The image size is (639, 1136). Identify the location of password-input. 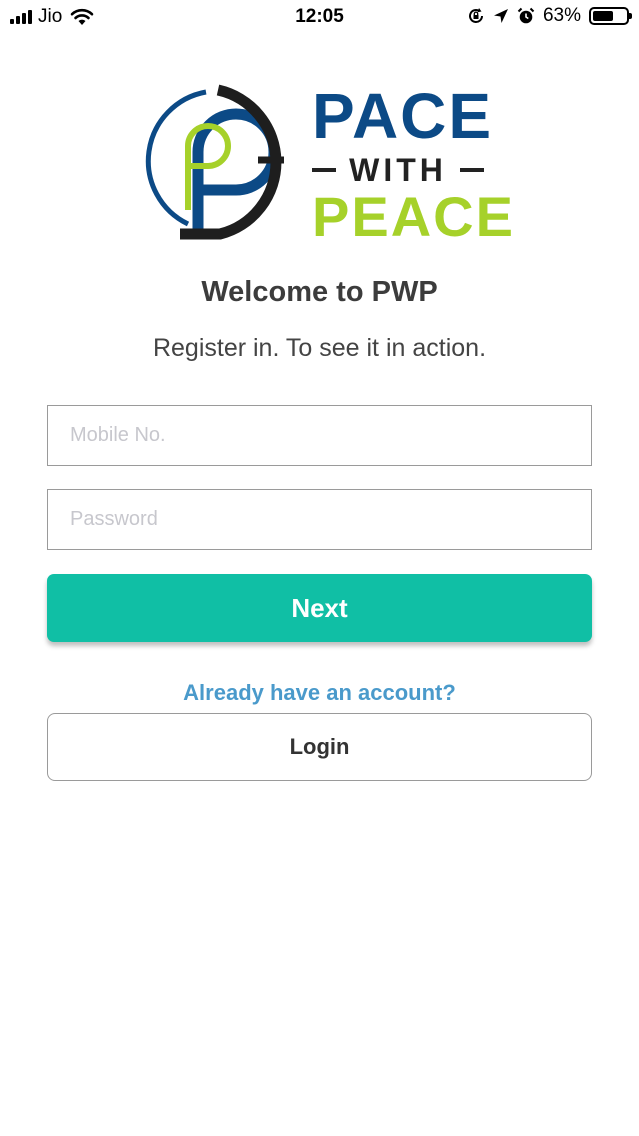
(319, 519).